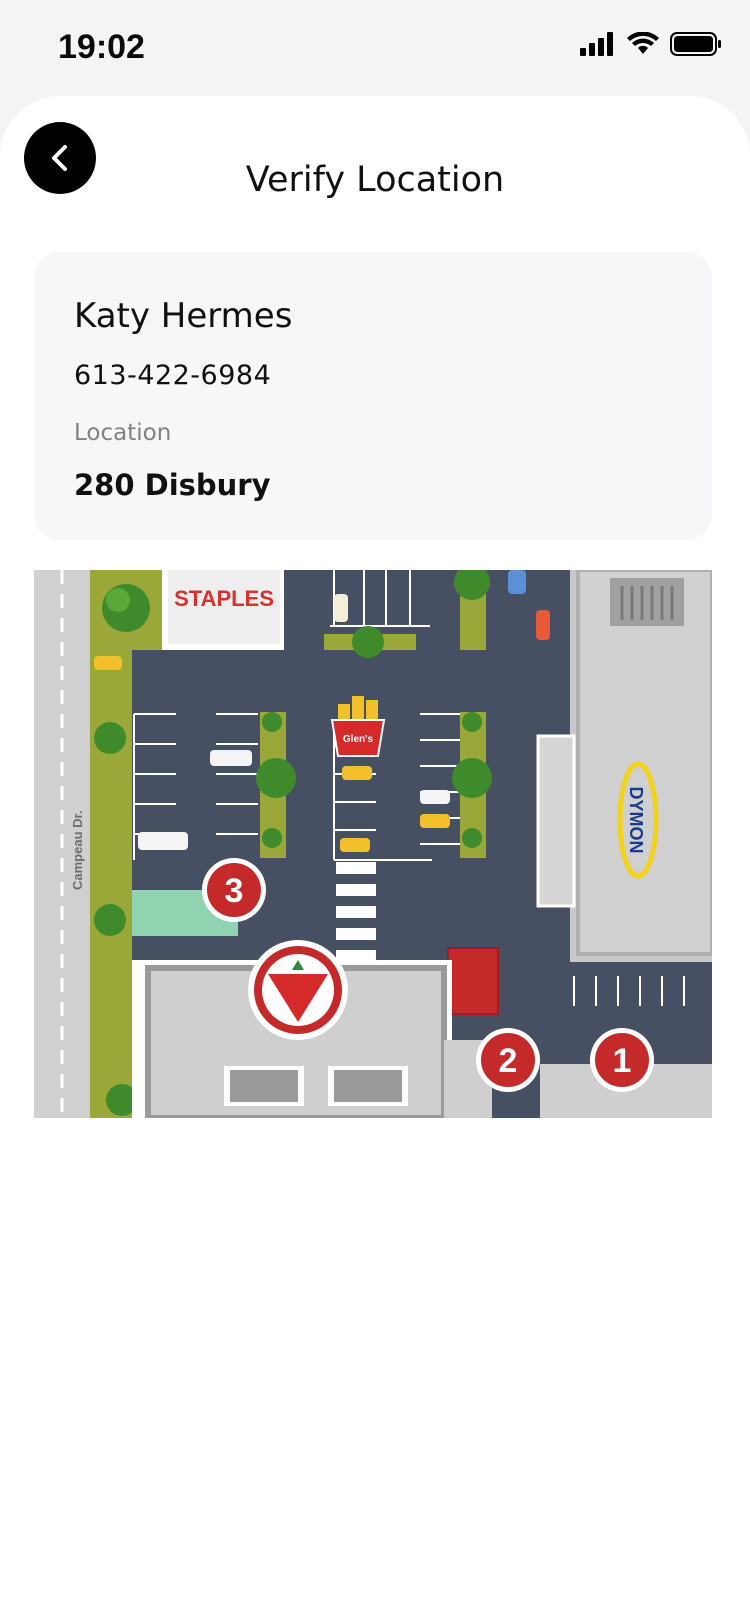 The height and width of the screenshot is (1624, 750). Describe the element at coordinates (636, 820) in the screenshot. I see `dymon-label: DYMON` at that location.